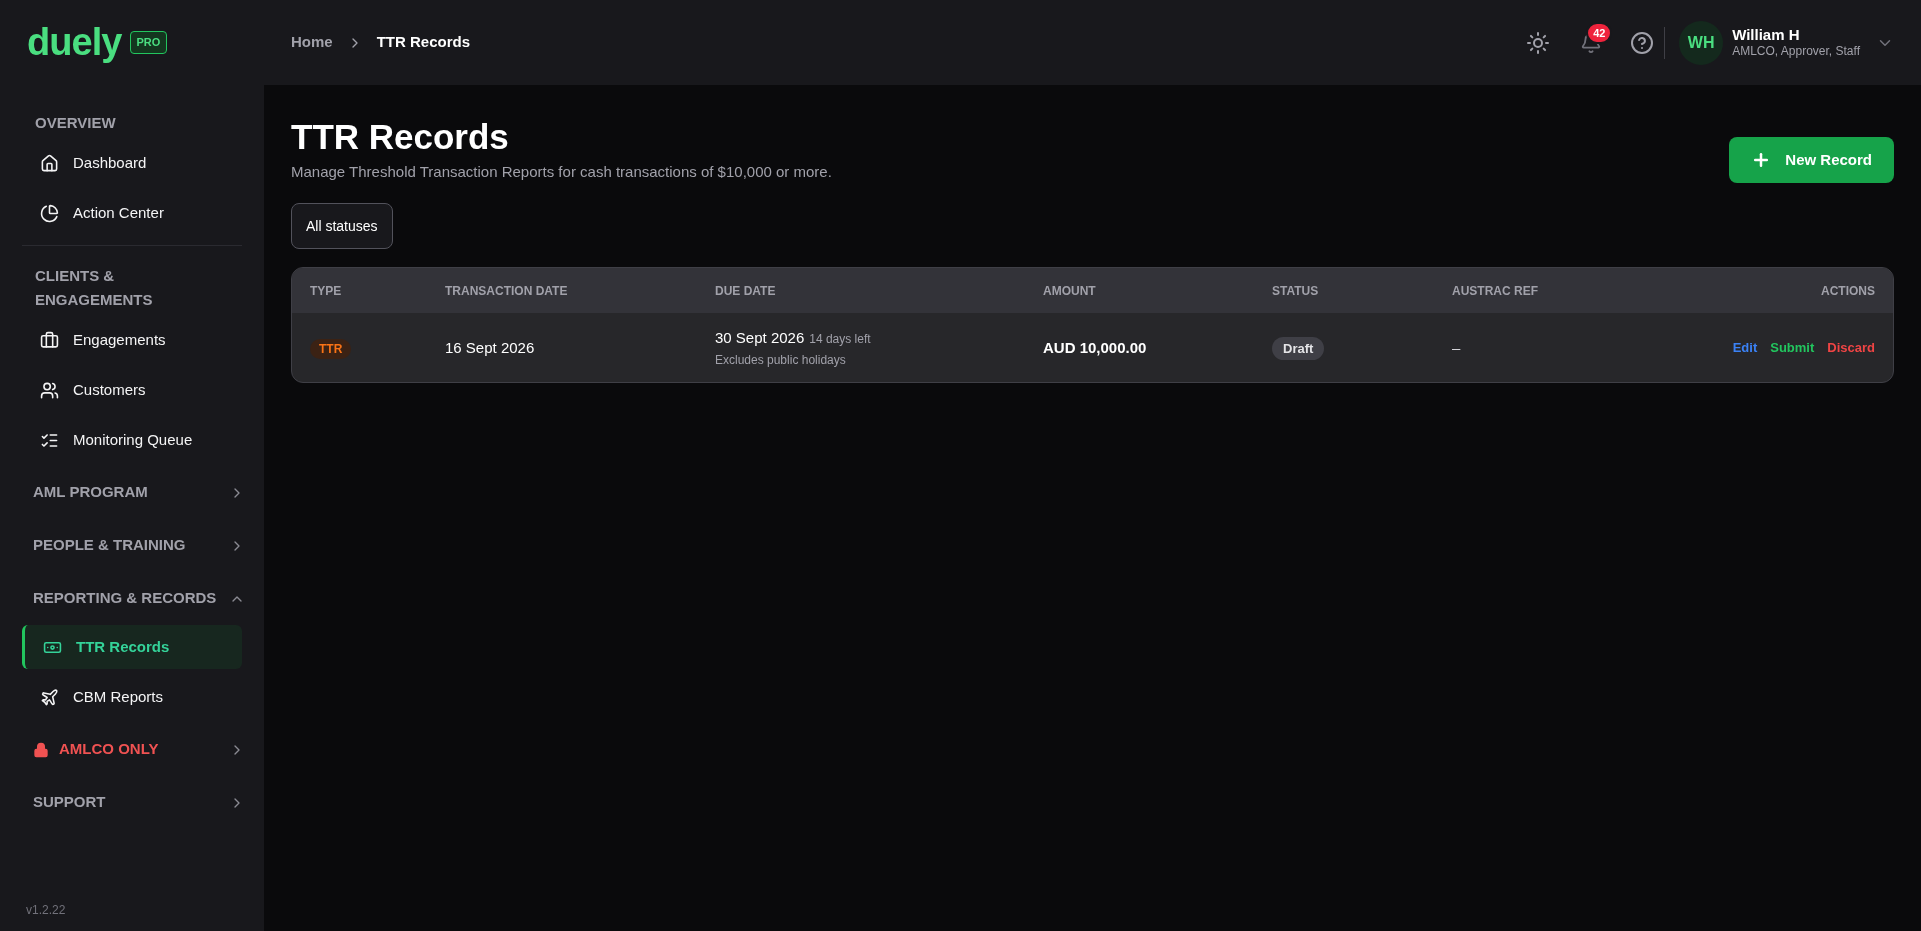 Image resolution: width=1921 pixels, height=931 pixels. What do you see at coordinates (132, 697) in the screenshot?
I see `nav-item: CBM Reports` at bounding box center [132, 697].